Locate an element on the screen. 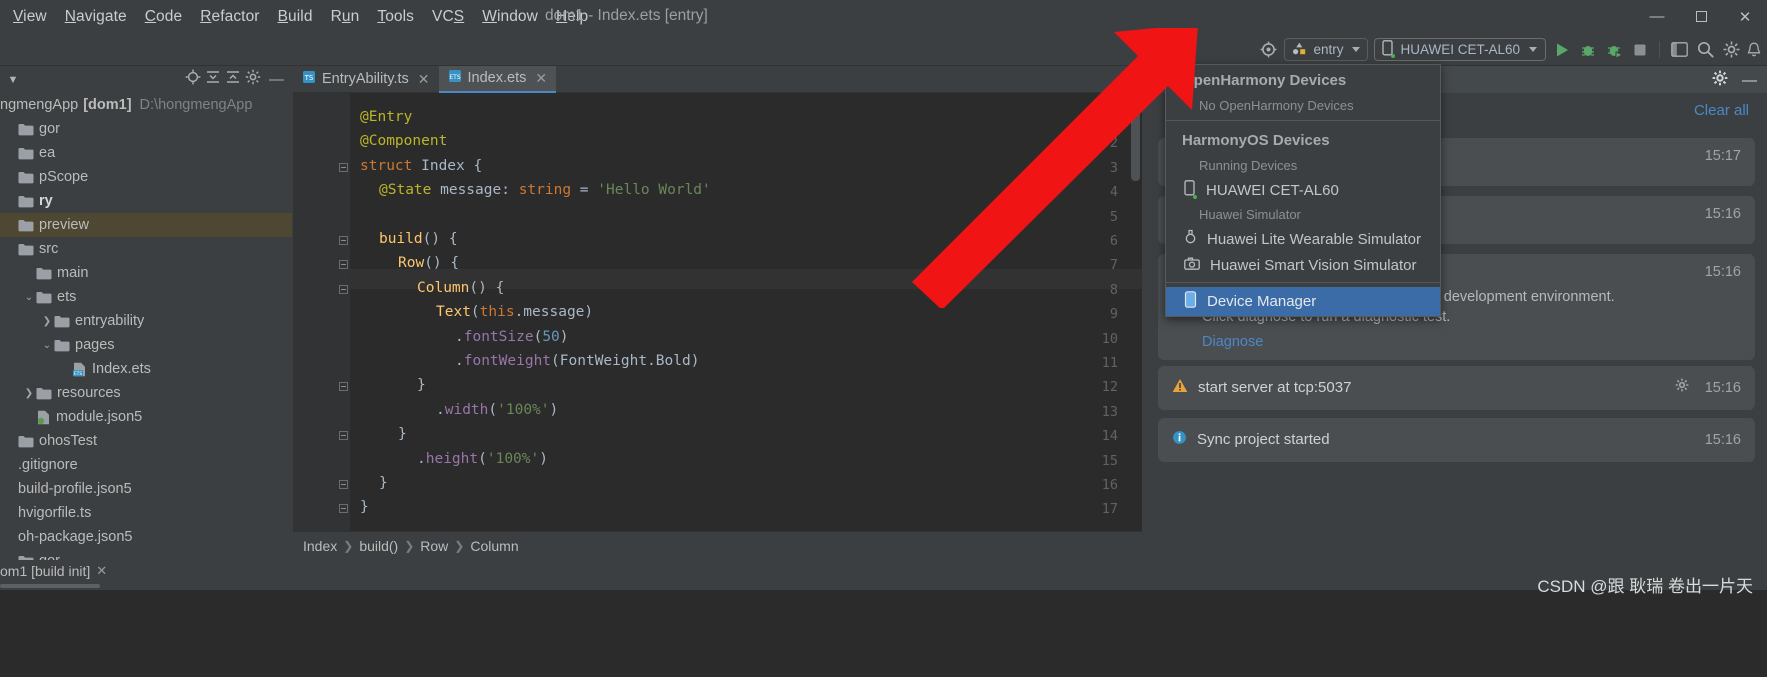  line-number: 9 is located at coordinates (1113, 314).